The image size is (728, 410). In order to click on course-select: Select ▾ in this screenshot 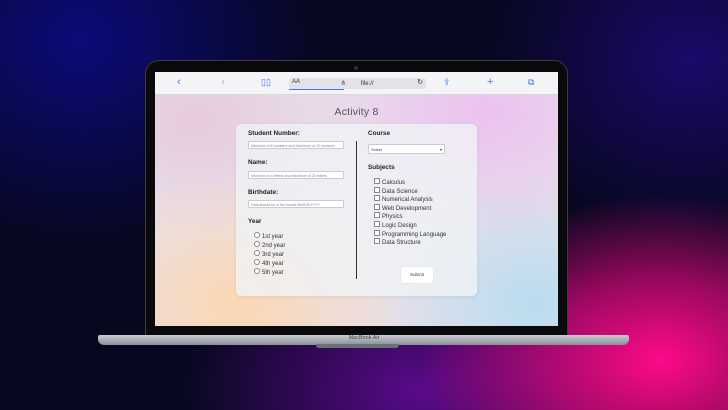, I will do `click(406, 149)`.